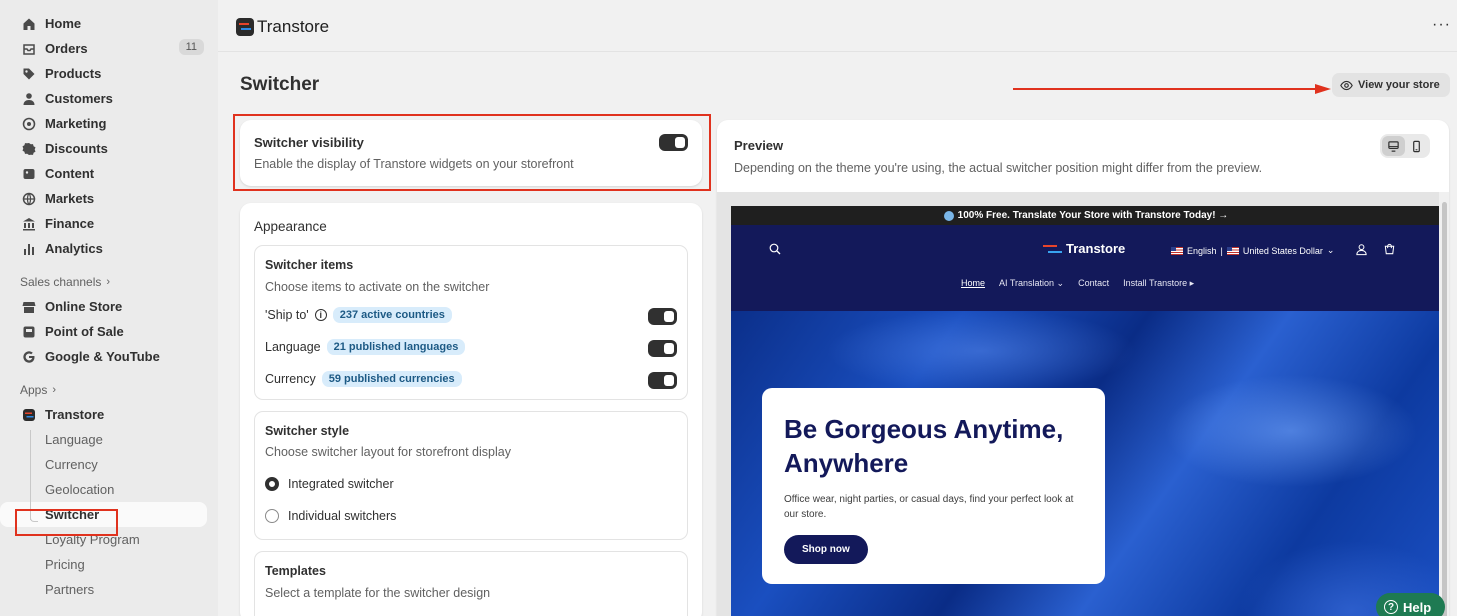  Describe the element at coordinates (109, 23) in the screenshot. I see `sidebar-item-home: Home` at that location.